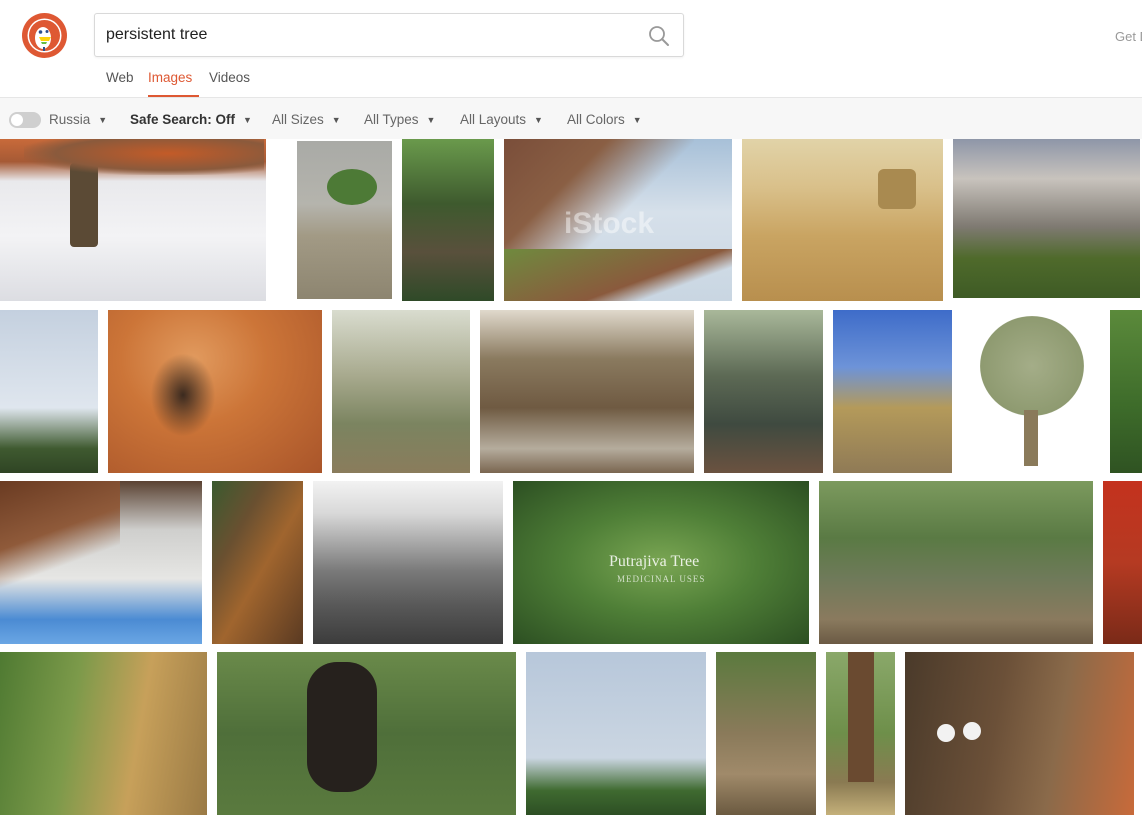  I want to click on image-result-trunk-closeup, so click(257, 562).